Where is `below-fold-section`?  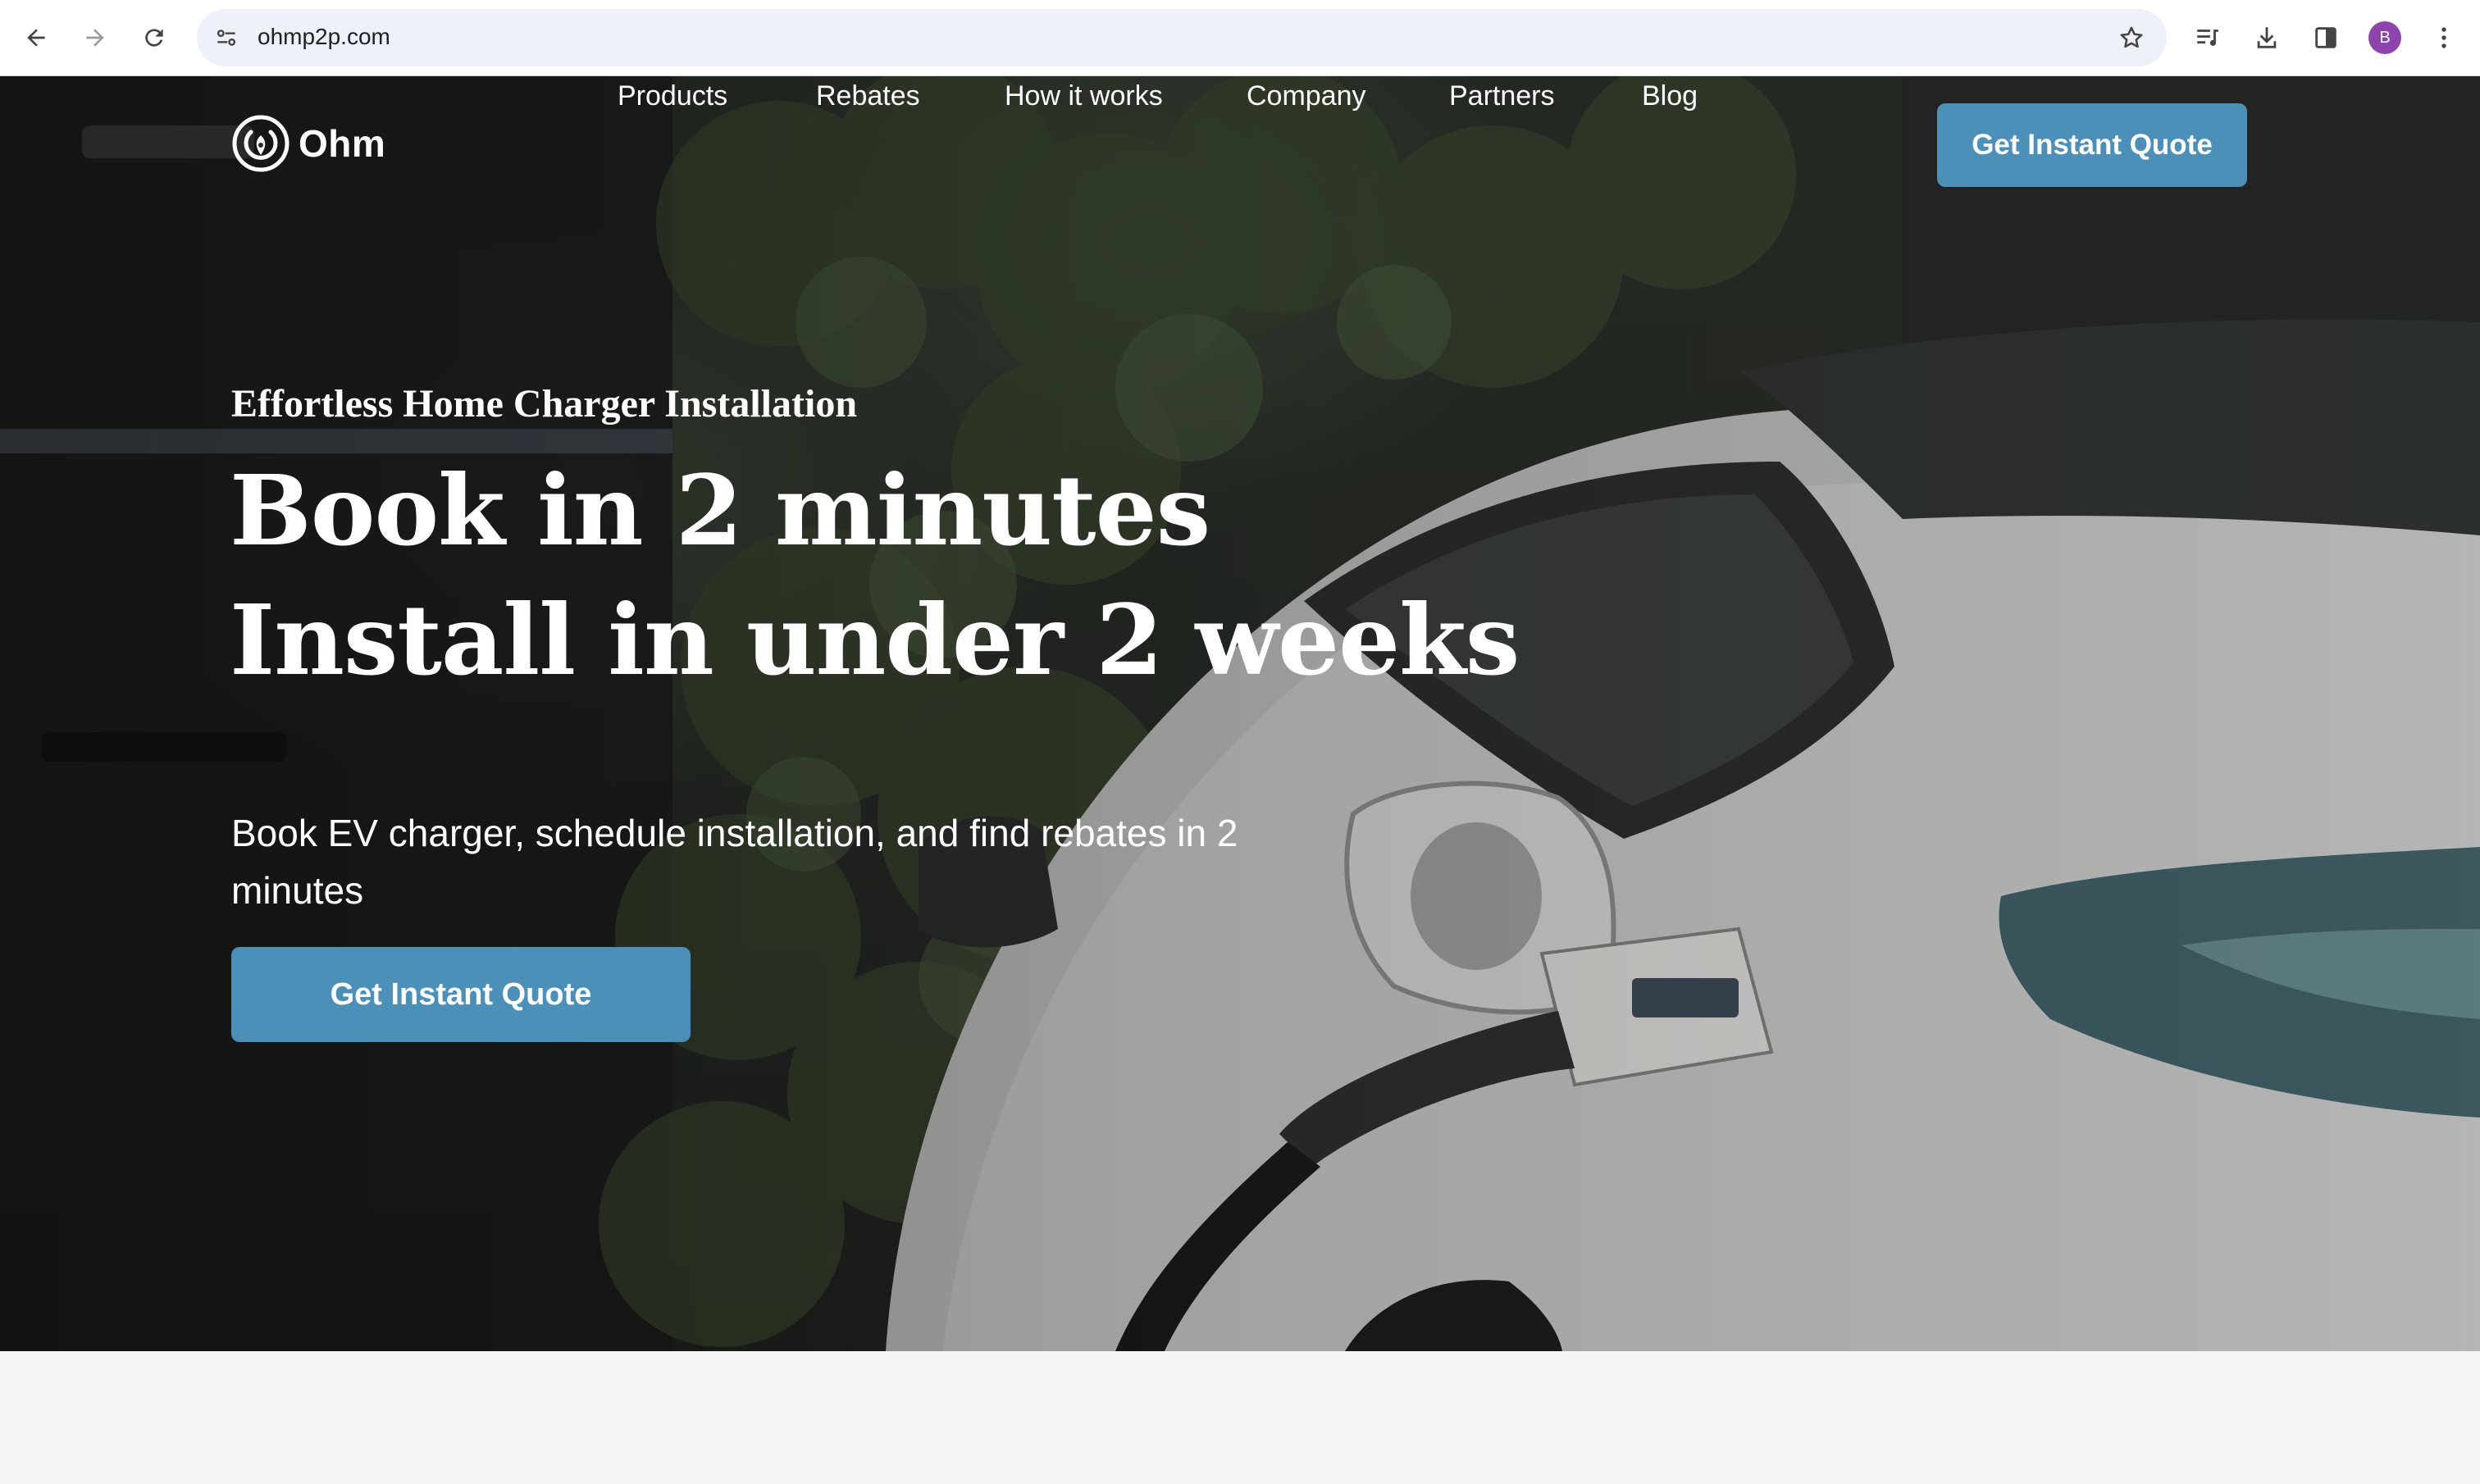 below-fold-section is located at coordinates (1240, 1417).